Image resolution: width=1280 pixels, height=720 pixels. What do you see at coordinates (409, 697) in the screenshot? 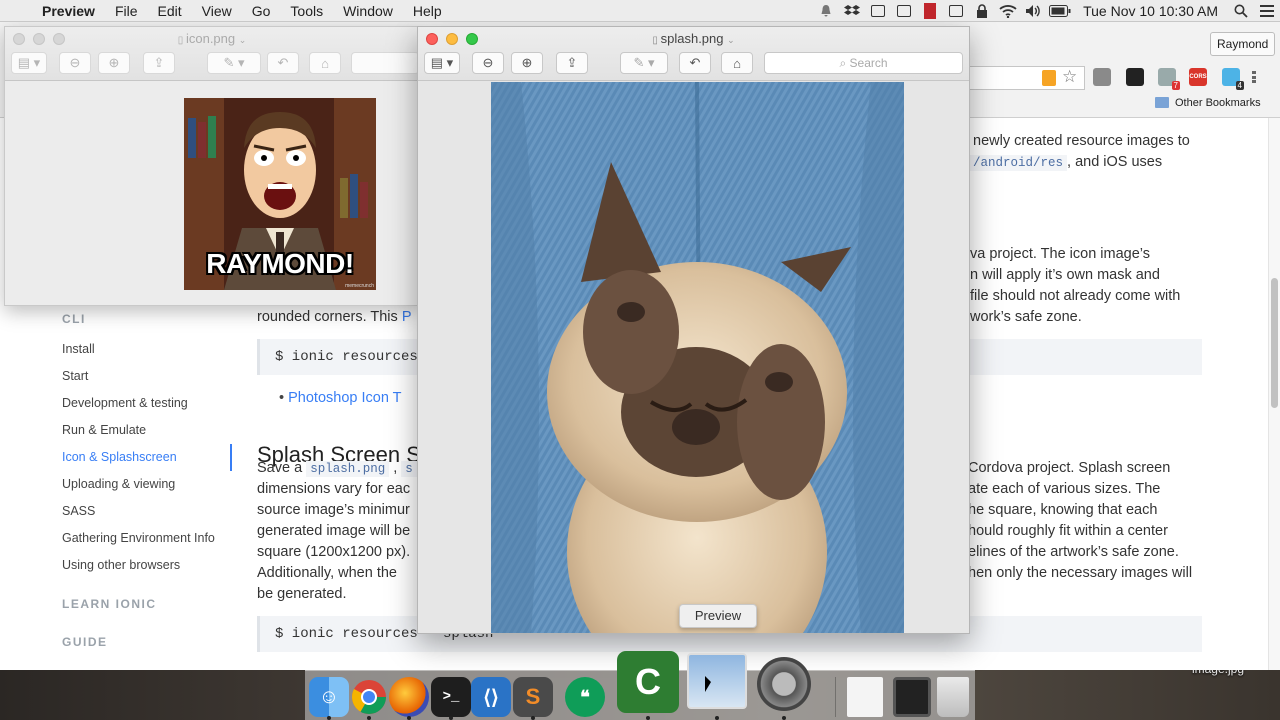
I see `firefox-icon` at bounding box center [409, 697].